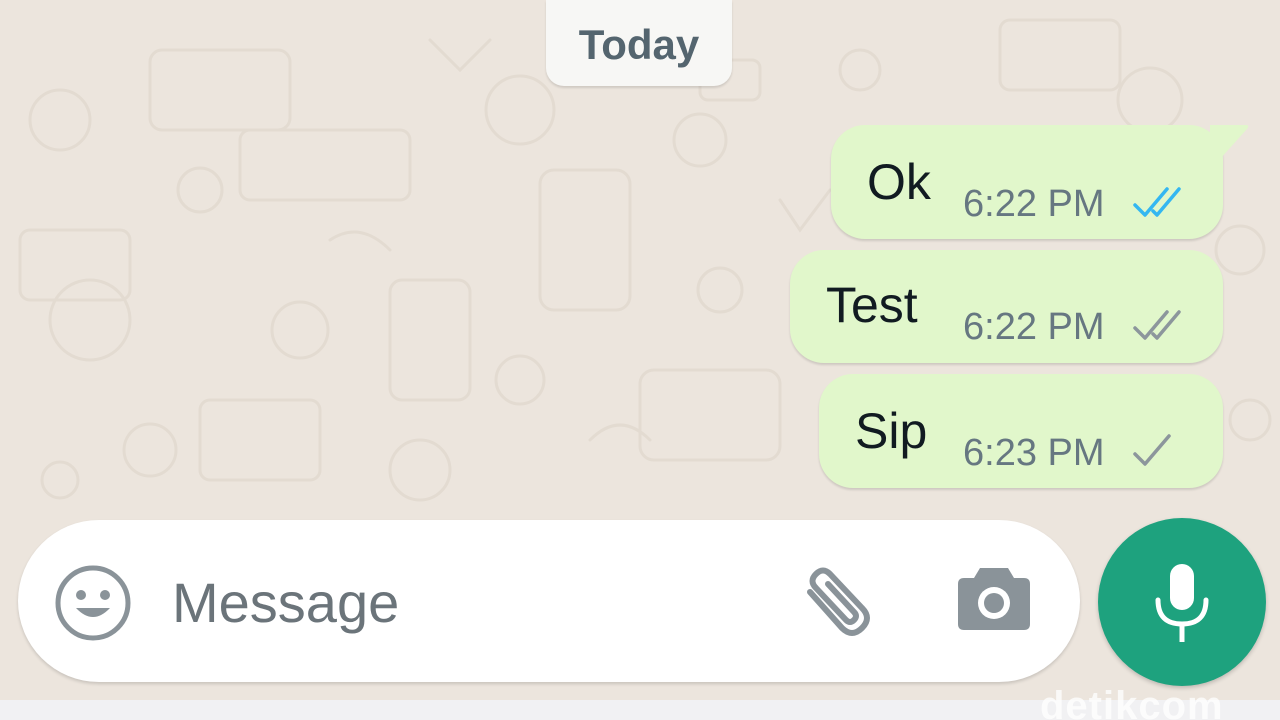  Describe the element at coordinates (994, 598) in the screenshot. I see `camera-icon` at that location.